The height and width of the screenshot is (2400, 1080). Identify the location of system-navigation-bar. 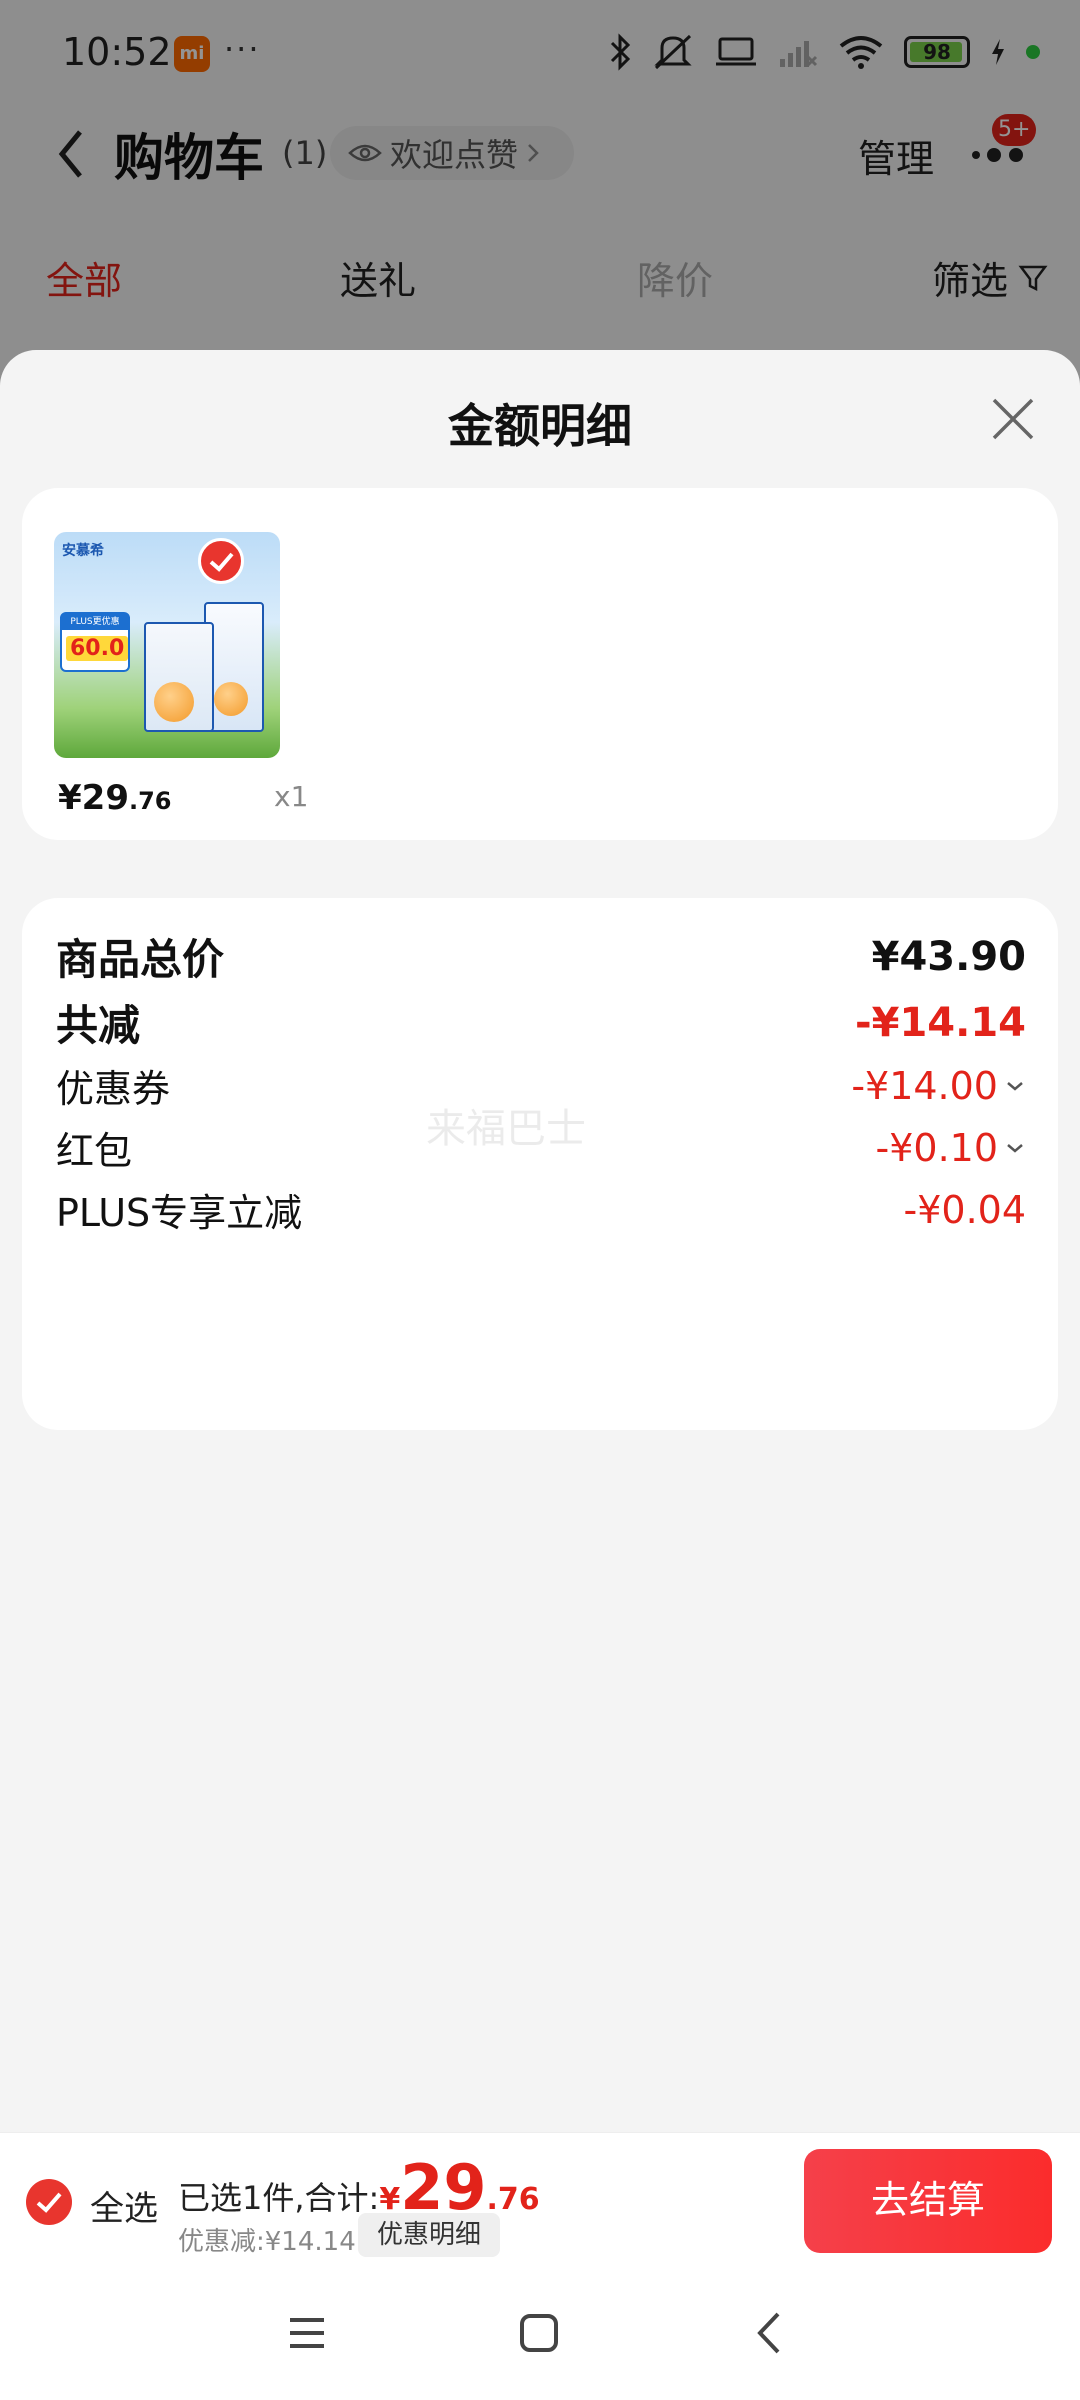
(540, 2334).